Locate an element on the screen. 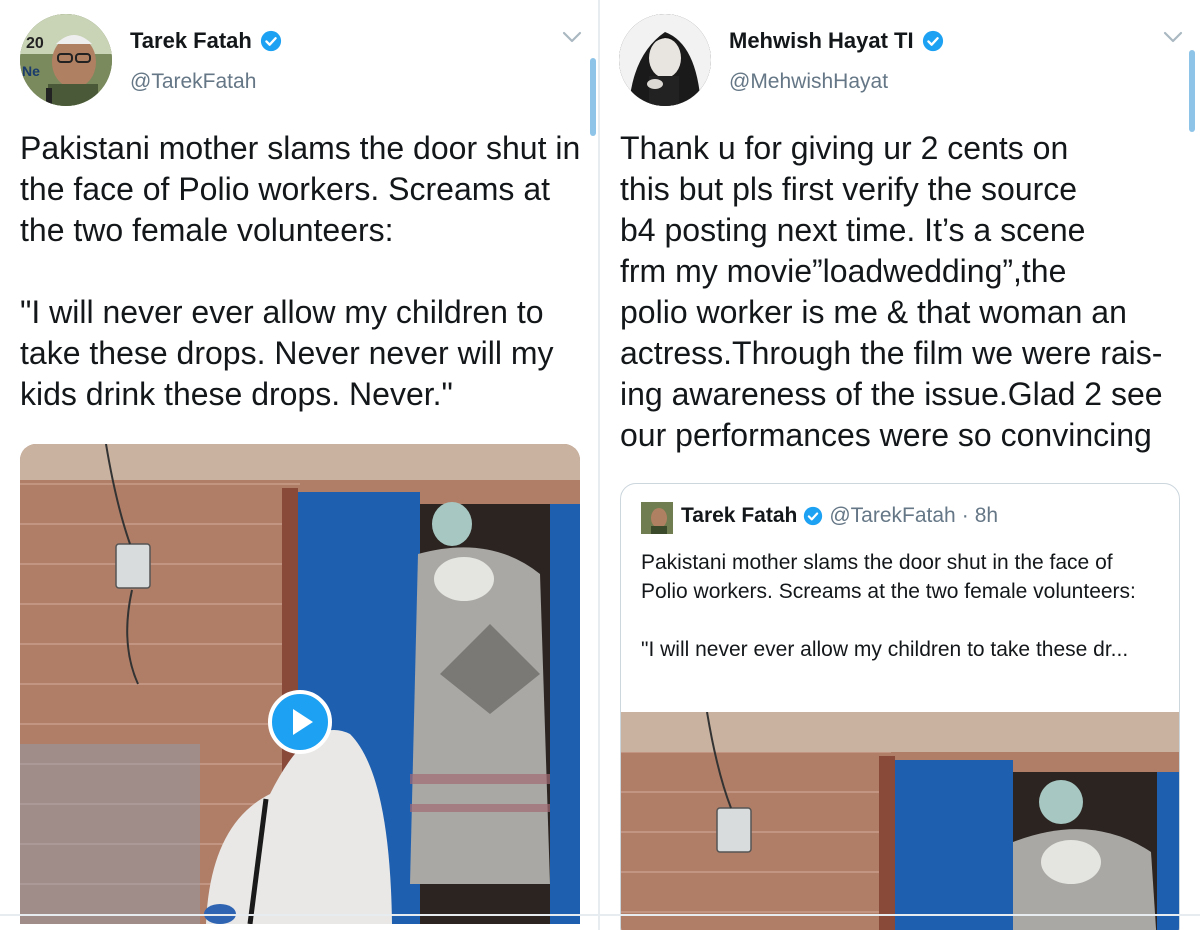 The width and height of the screenshot is (1200, 930). bottom-divider is located at coordinates (600, 915).